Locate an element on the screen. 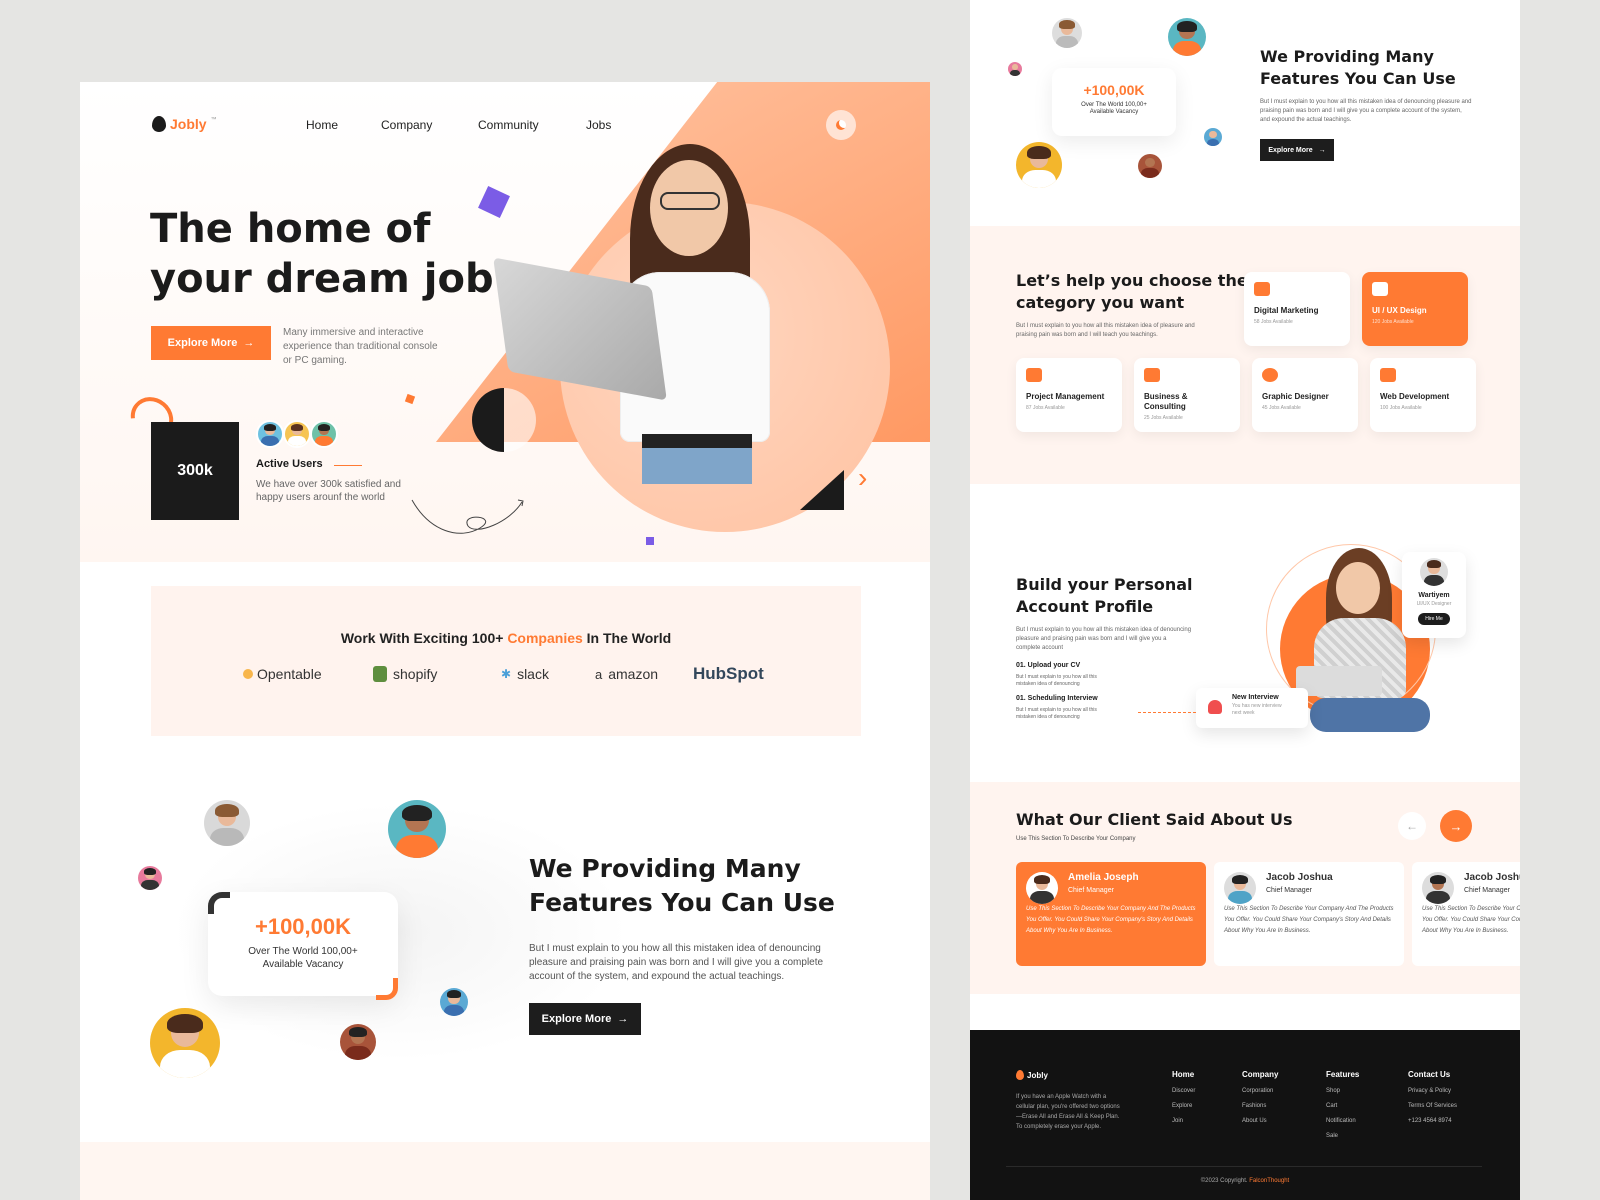 This screenshot has height=1200, width=1600. category-name: Project Management is located at coordinates (1065, 396).